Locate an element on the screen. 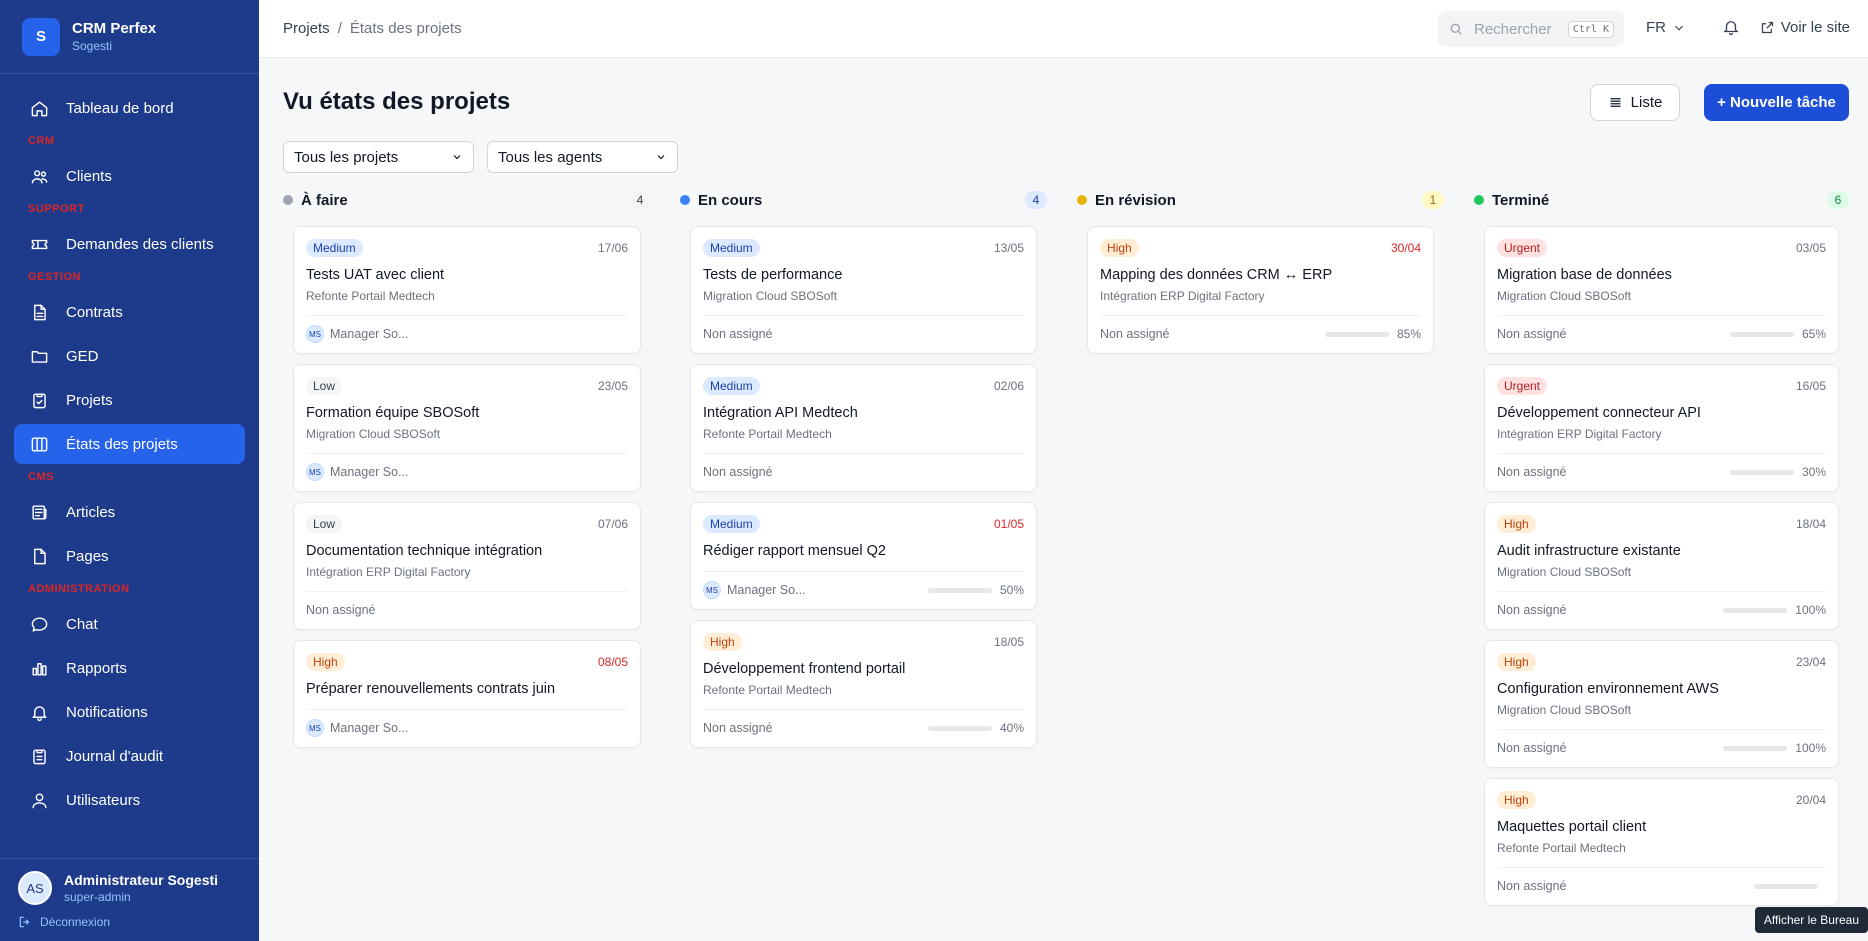 Image resolution: width=1868 pixels, height=941 pixels. user-name: Administrateur Sogesti is located at coordinates (141, 880).